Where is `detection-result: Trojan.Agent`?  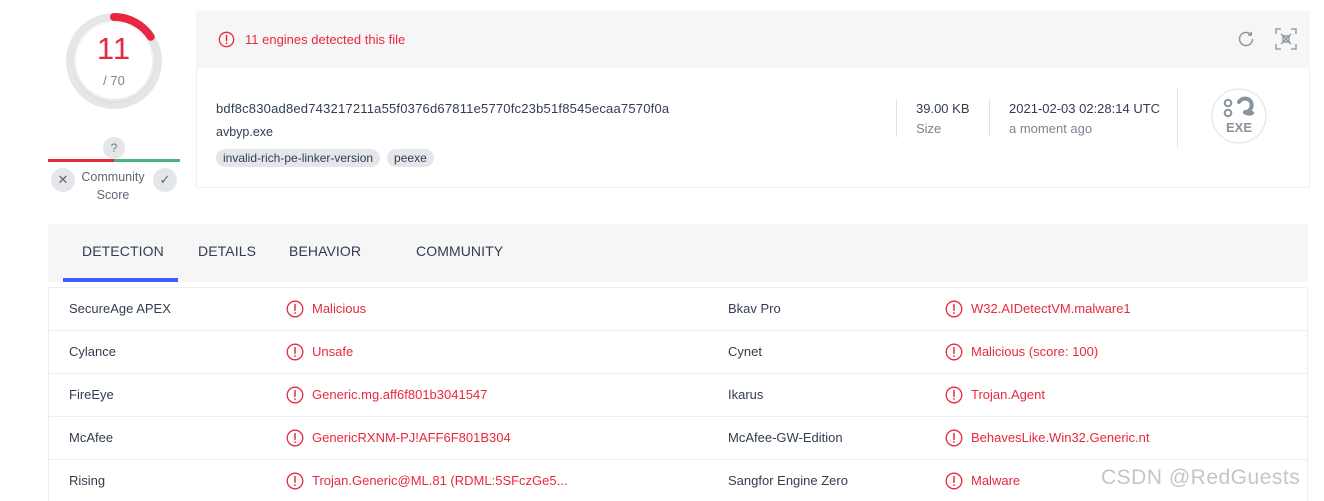
detection-result: Trojan.Agent is located at coordinates (1008, 394).